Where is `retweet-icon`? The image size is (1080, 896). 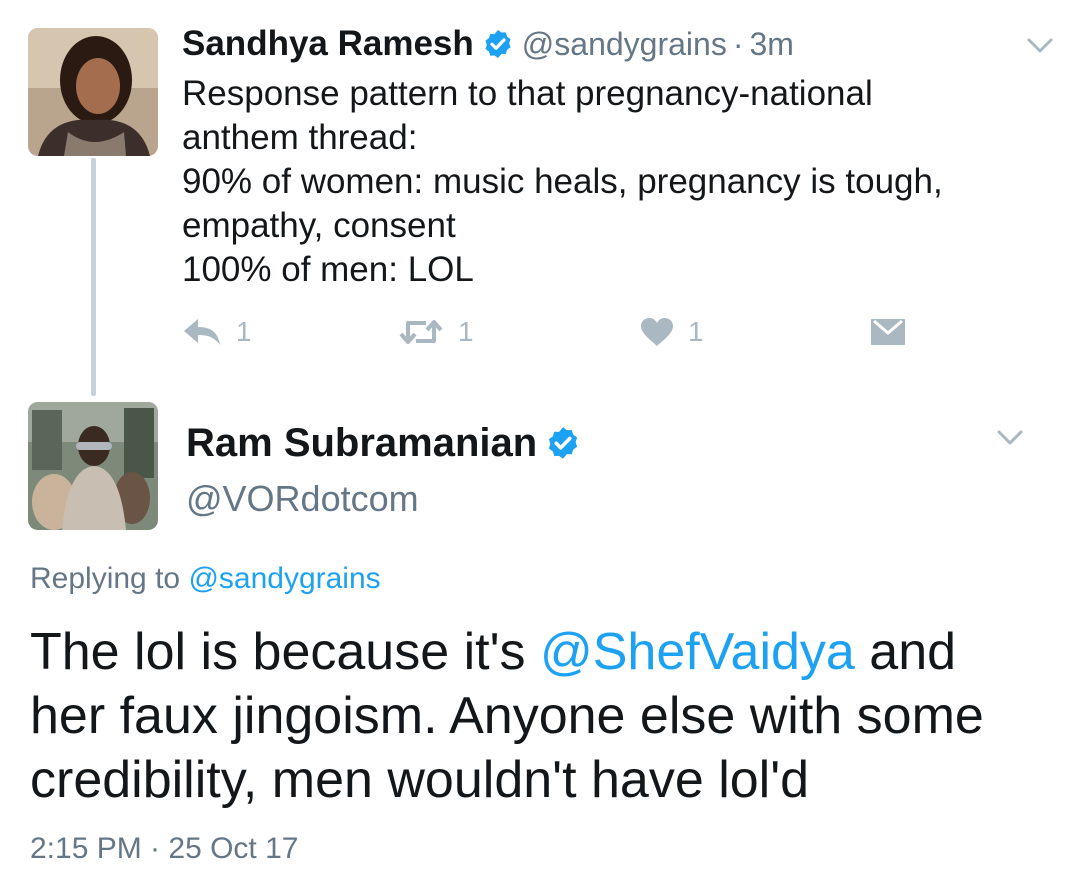
retweet-icon is located at coordinates (421, 332).